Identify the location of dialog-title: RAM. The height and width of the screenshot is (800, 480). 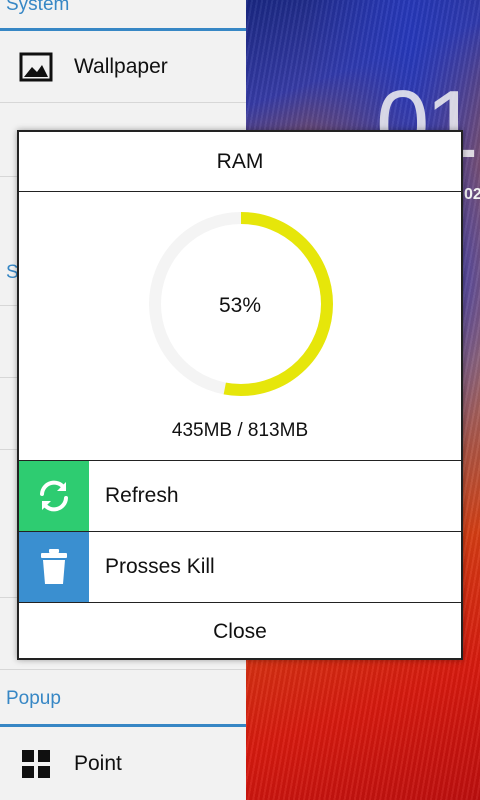
(240, 162).